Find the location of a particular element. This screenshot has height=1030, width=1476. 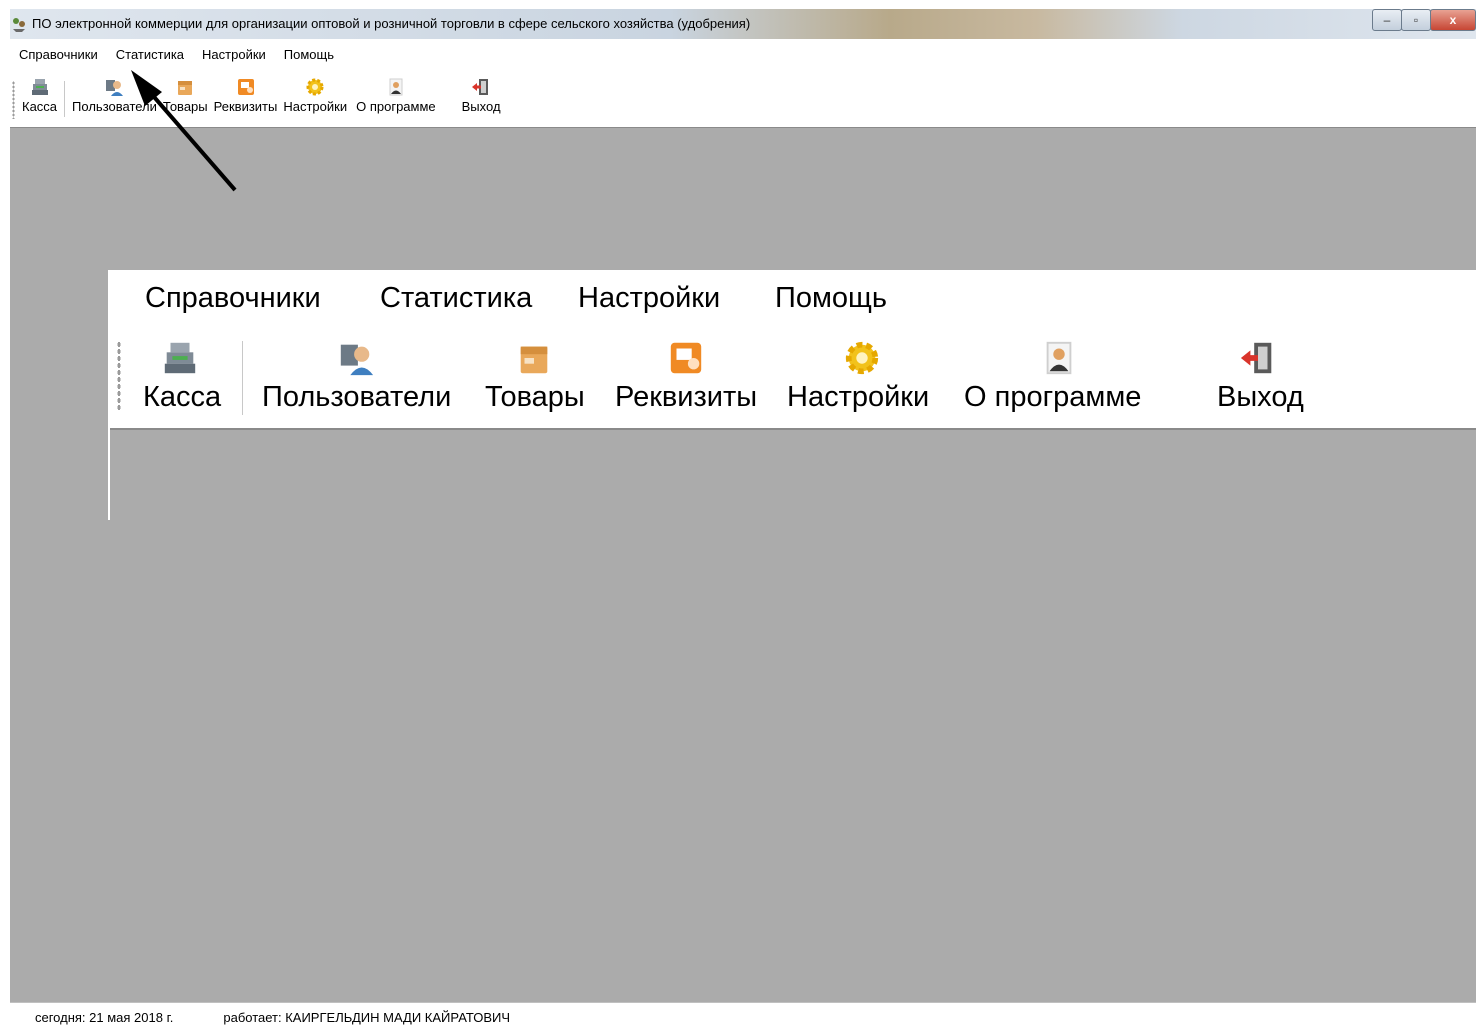

minimize-button: – is located at coordinates (1387, 20).